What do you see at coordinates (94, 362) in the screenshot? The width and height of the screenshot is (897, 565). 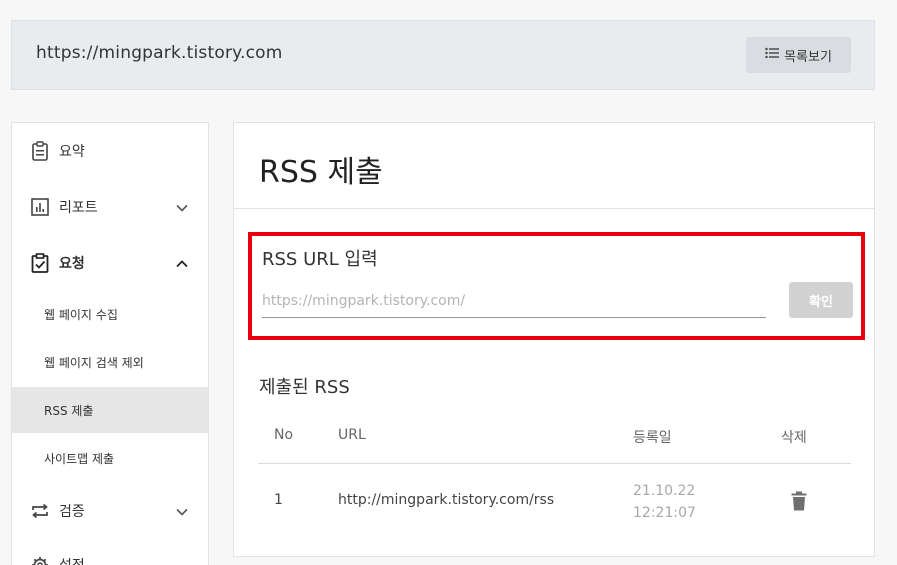 I see `sidebar-subitem-label: 웹 페이지 검색 제외` at bounding box center [94, 362].